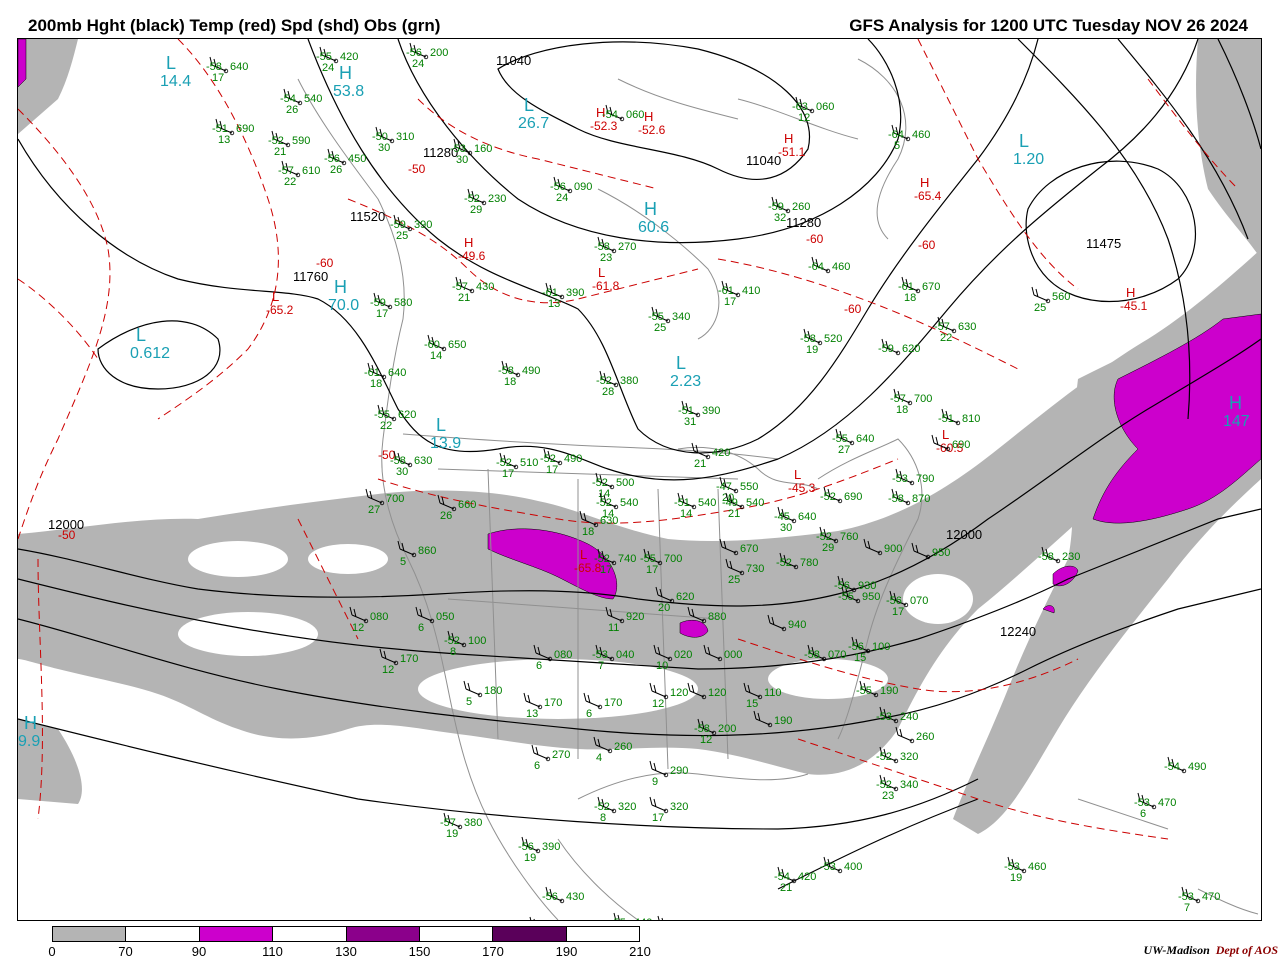 This screenshot has height=960, width=1280. Describe the element at coordinates (1185, 765) in the screenshot. I see `station-obs: -54 490` at that location.